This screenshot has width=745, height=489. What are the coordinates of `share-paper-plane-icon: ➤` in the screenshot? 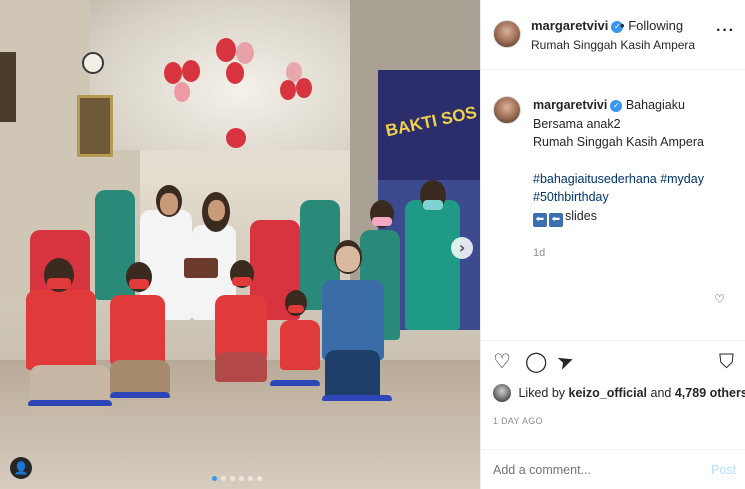 It's located at (565, 361).